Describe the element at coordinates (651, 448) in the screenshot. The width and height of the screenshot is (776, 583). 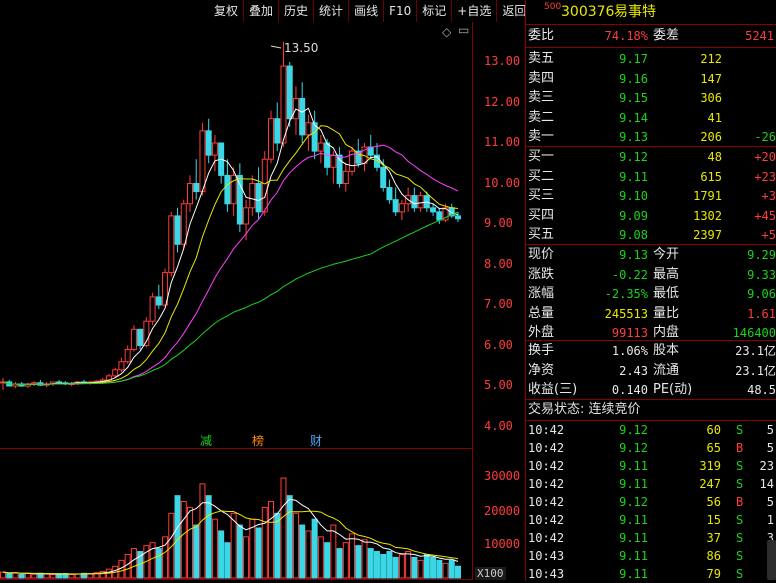
I see `trade-tick-row: 10:42 9.12 65 B 5` at that location.